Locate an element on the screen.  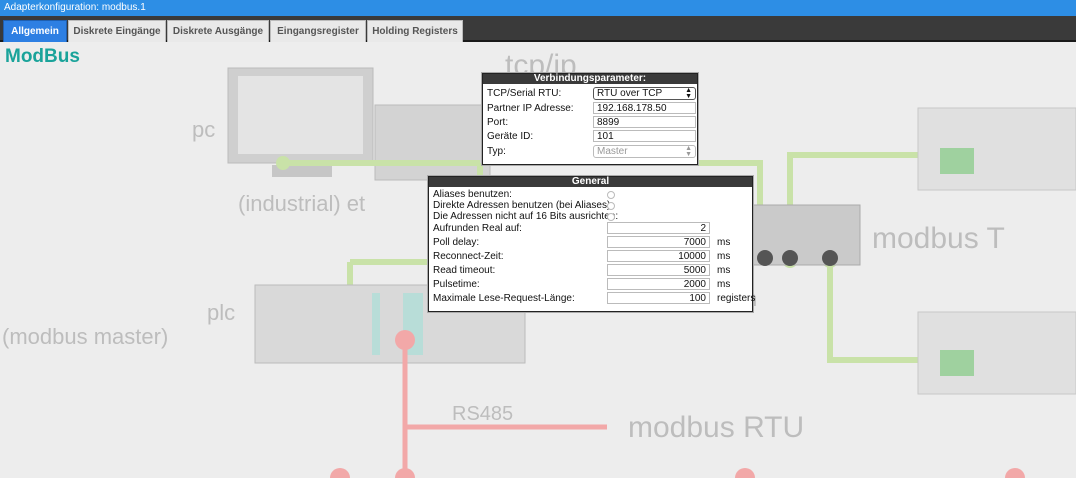
poll-delay-input: 7000 is located at coordinates (658, 242).